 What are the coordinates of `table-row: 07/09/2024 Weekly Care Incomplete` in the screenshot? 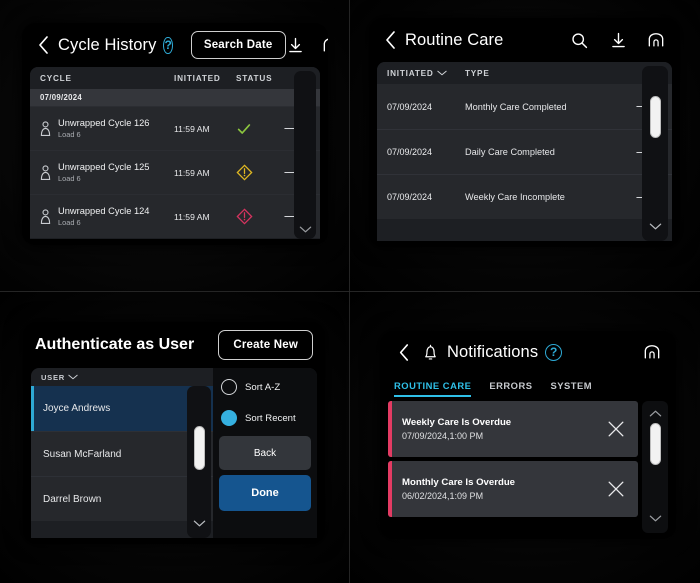 It's located at (524, 196).